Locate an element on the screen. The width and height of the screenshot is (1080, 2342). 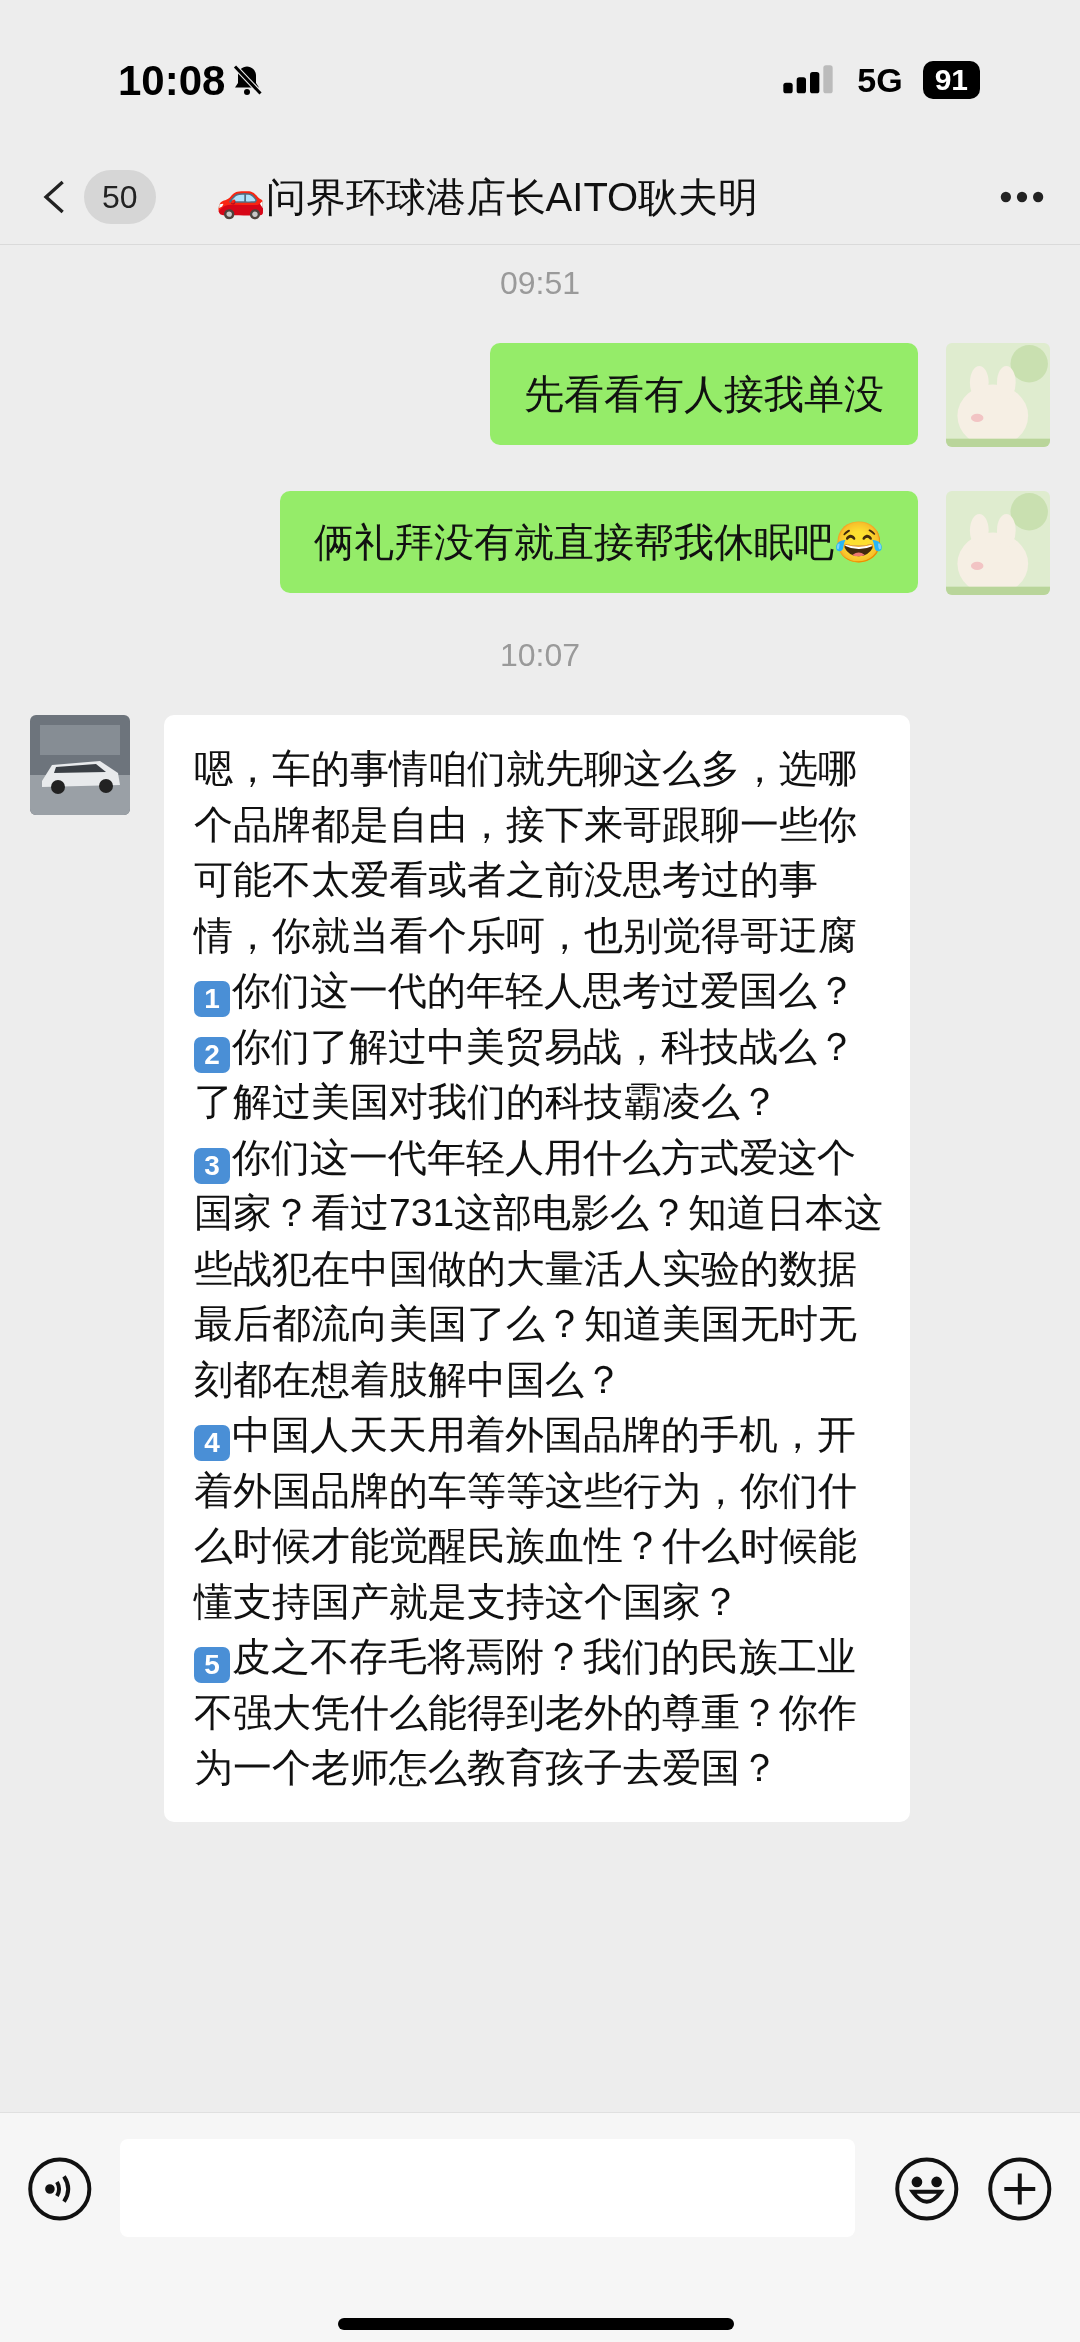
emoji-icon is located at coordinates (926, 2189).